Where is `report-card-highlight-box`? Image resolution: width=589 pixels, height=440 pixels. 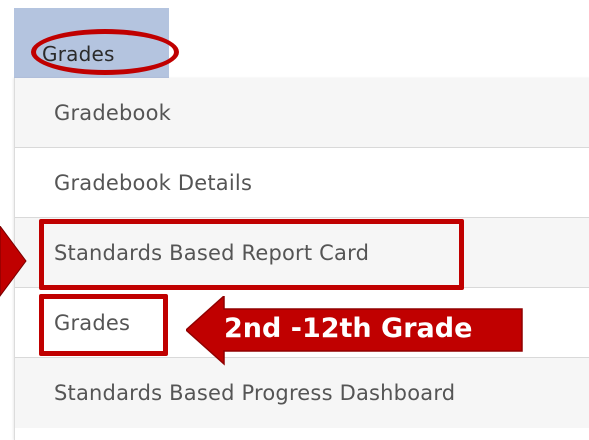 report-card-highlight-box is located at coordinates (251, 254).